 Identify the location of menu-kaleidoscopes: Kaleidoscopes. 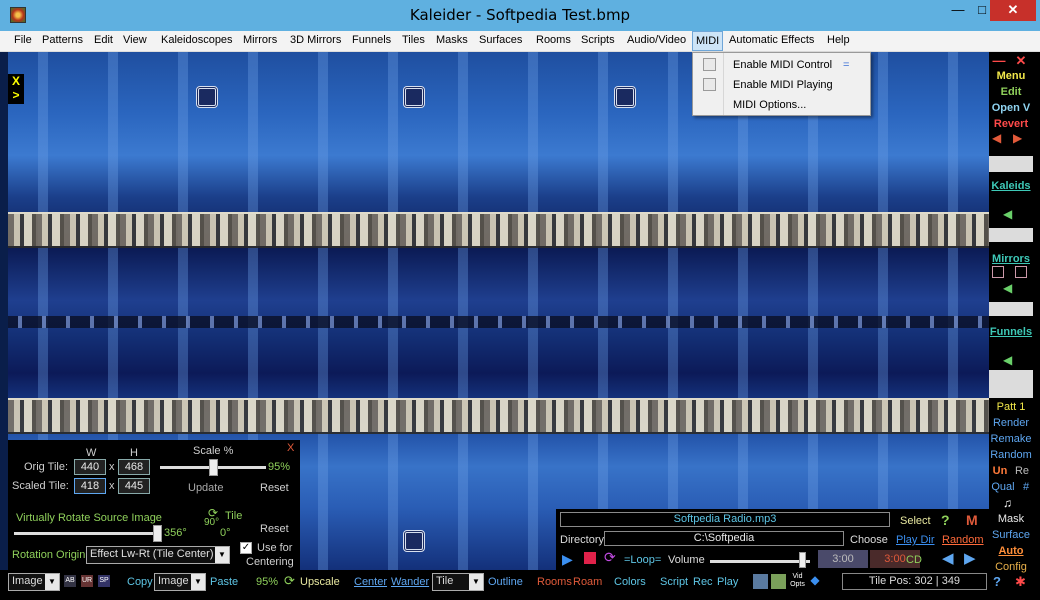
(197, 40).